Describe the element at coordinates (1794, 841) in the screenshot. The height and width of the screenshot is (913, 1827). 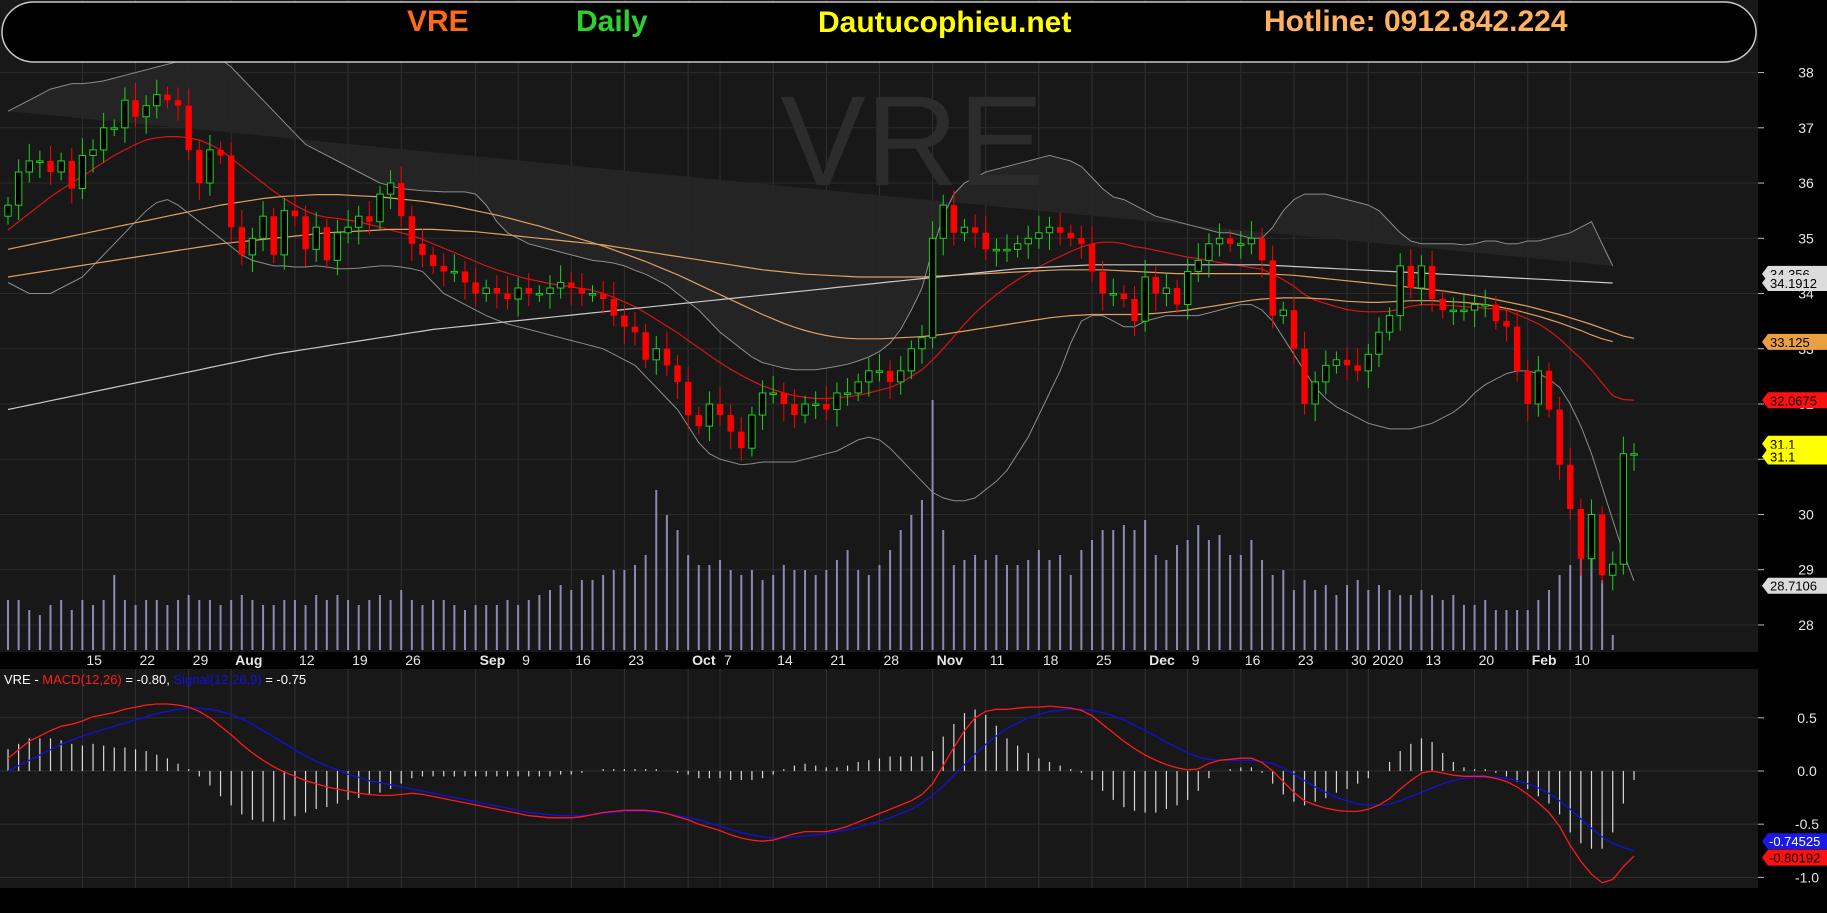
I see `macd-value-tag-label: -0.74525` at that location.